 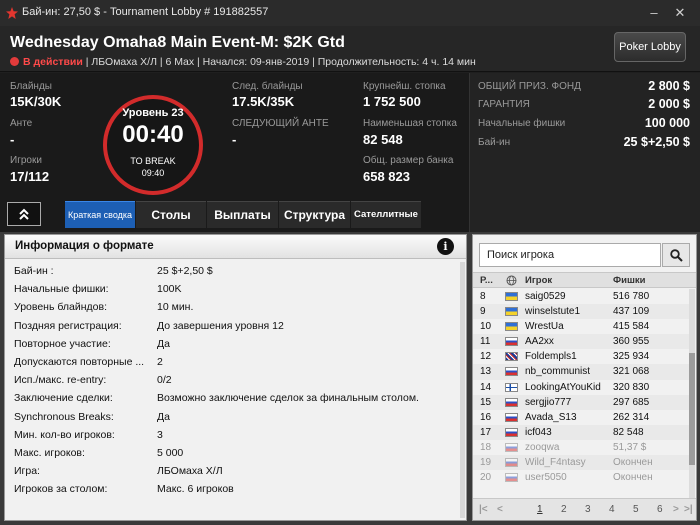 I want to click on level-clock: Уровень 23 00:40 TO BREAK 09:40, so click(x=153, y=145).